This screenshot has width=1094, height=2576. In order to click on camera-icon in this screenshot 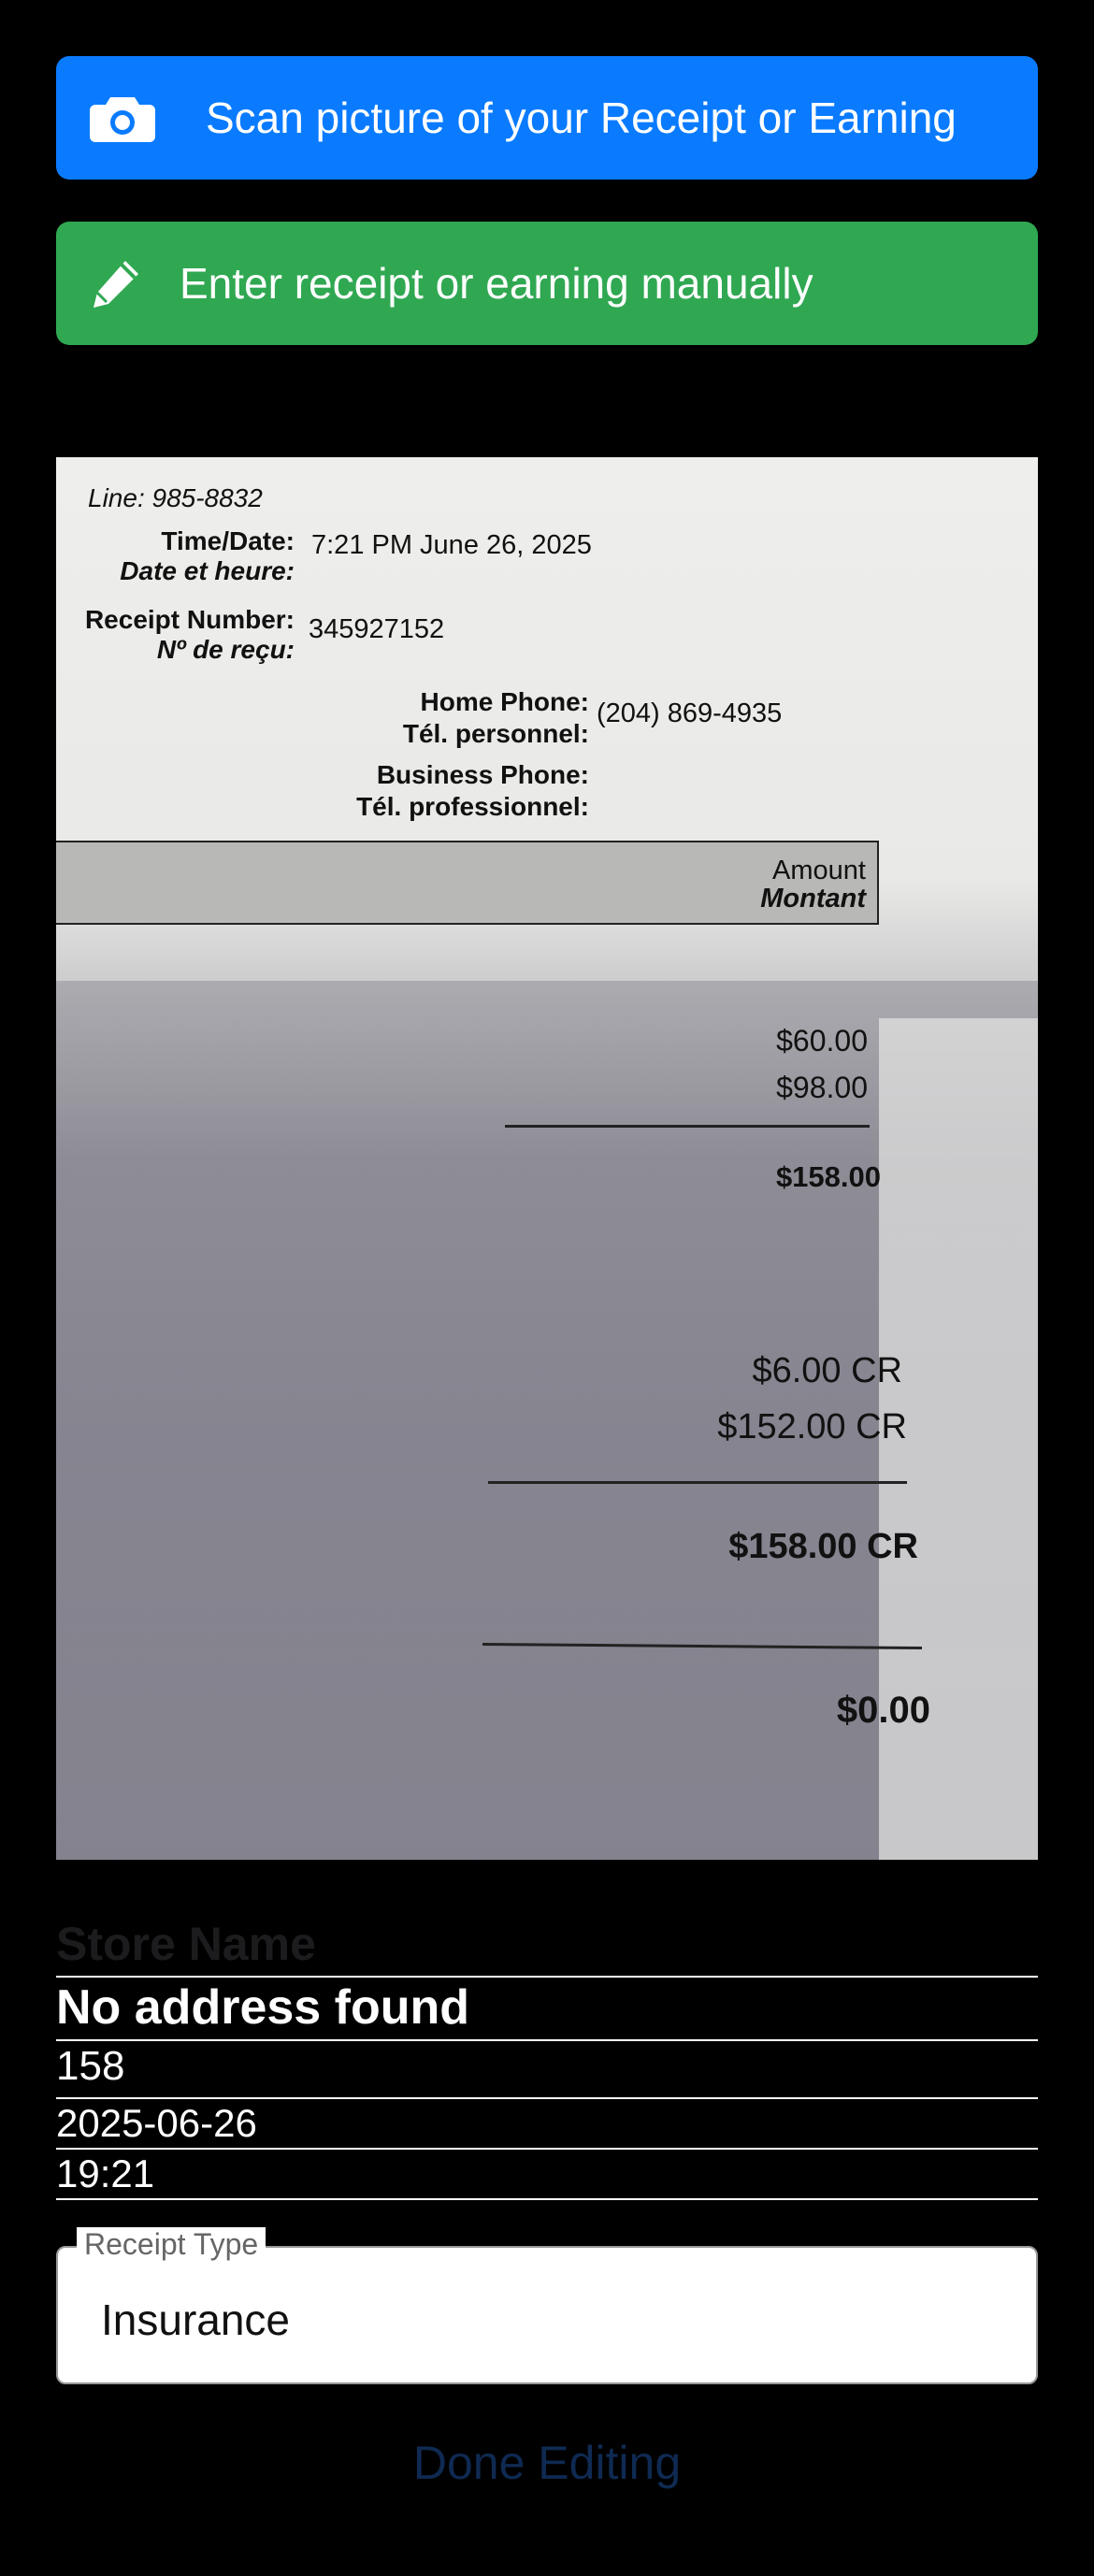, I will do `click(122, 120)`.